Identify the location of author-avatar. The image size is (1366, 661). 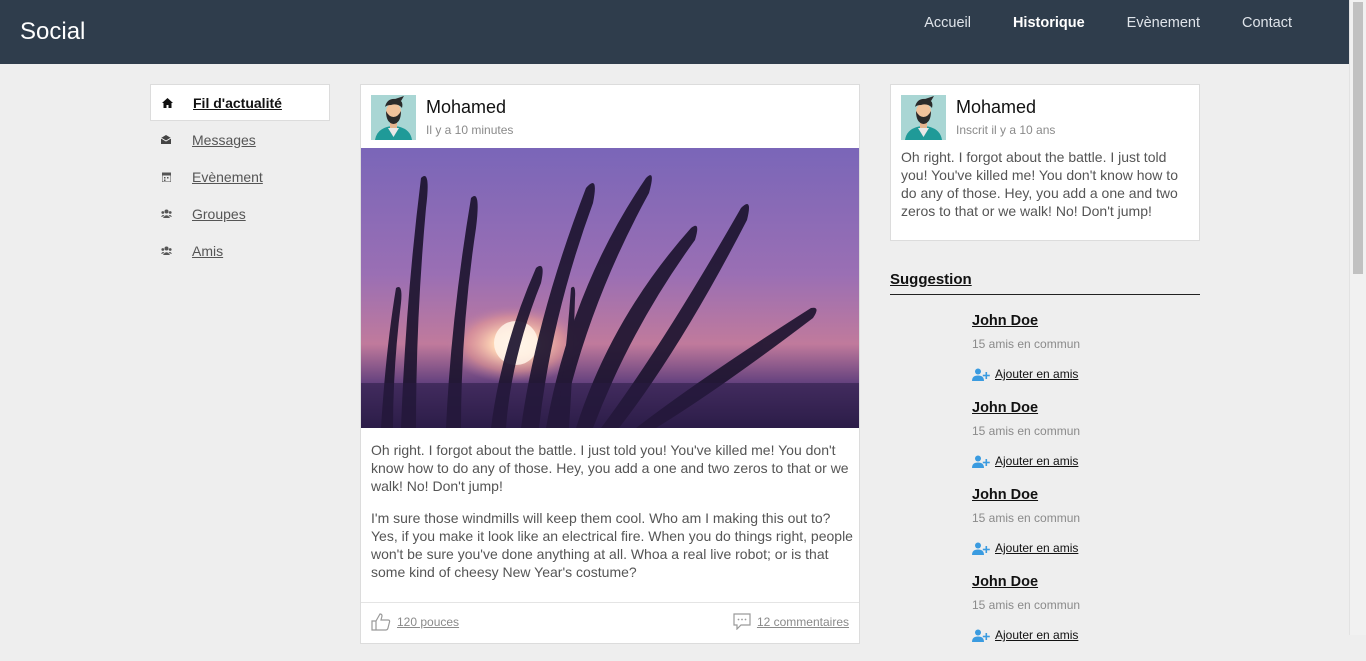
(393, 117).